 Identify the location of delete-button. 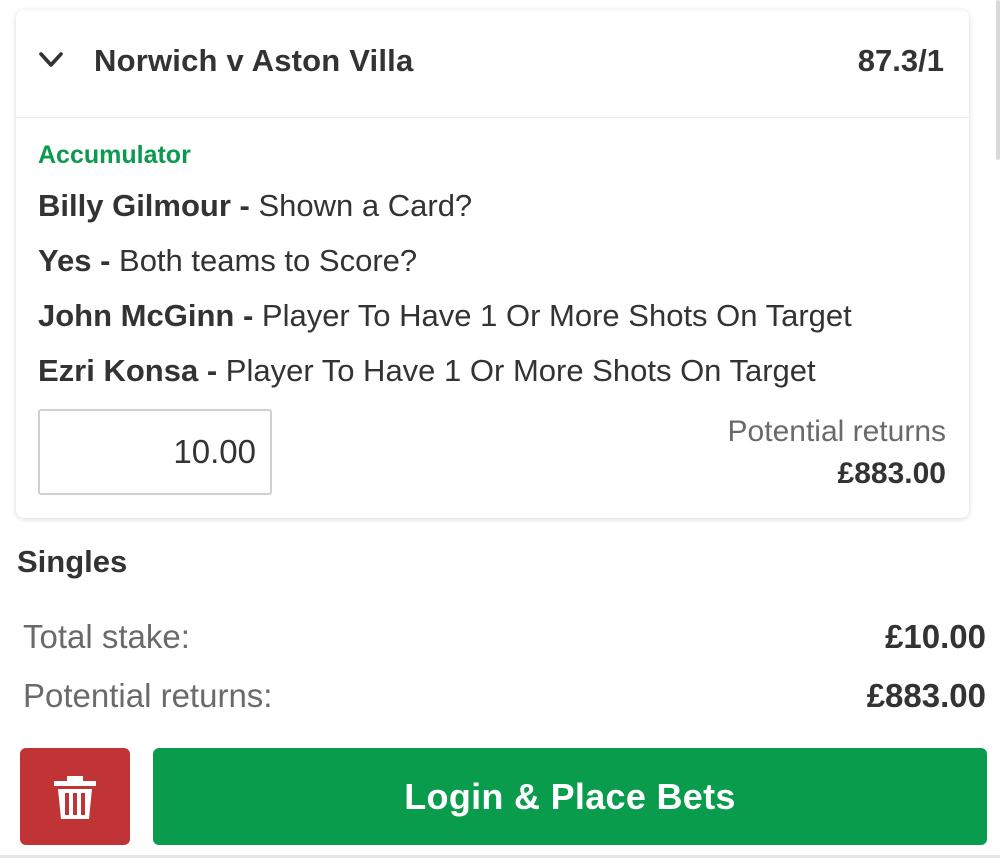
(75, 796).